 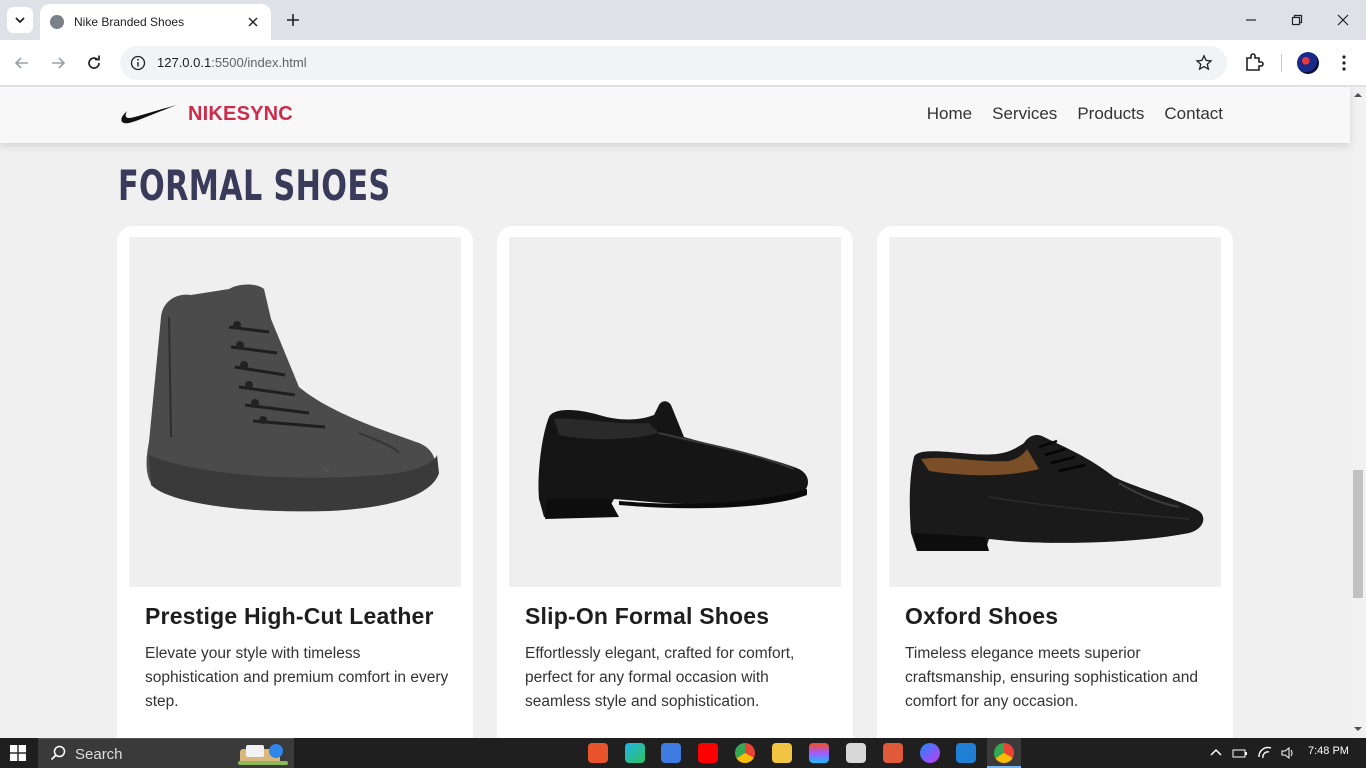 What do you see at coordinates (1240, 753) in the screenshot?
I see `battery-icon` at bounding box center [1240, 753].